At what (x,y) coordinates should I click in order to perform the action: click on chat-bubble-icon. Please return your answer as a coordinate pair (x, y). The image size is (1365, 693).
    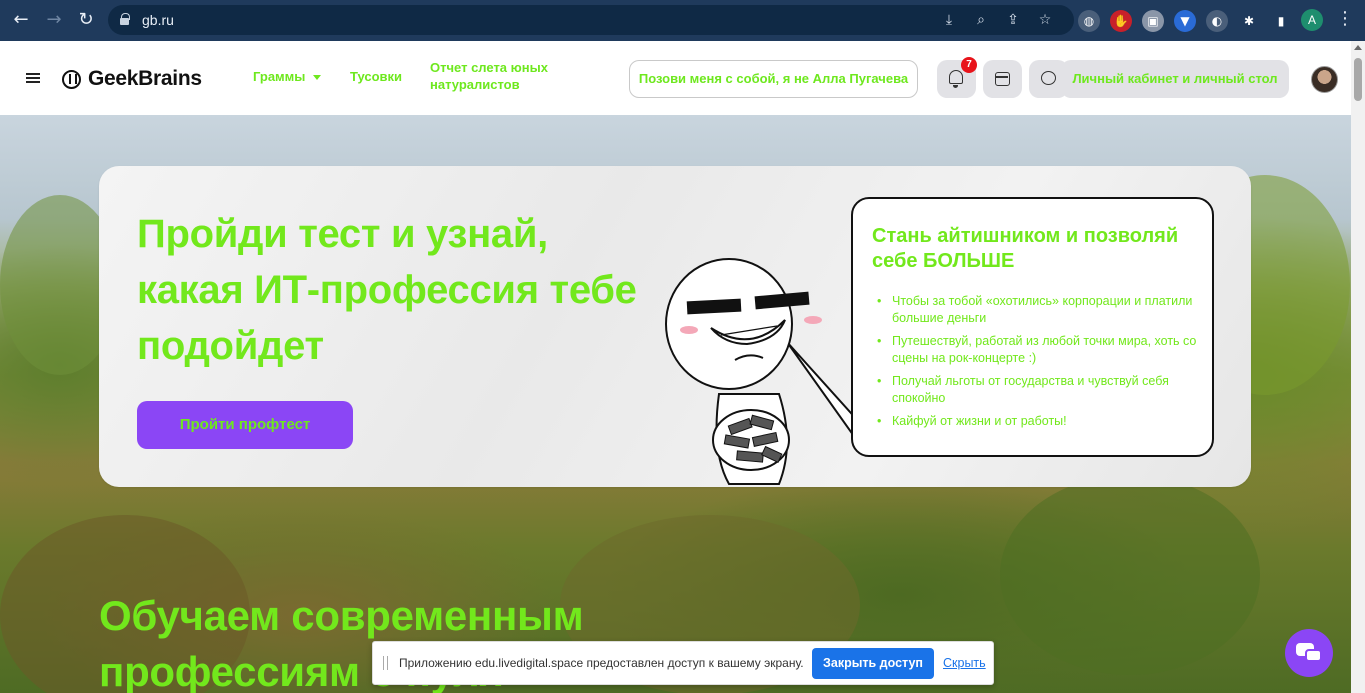
    Looking at the image, I should click on (1048, 78).